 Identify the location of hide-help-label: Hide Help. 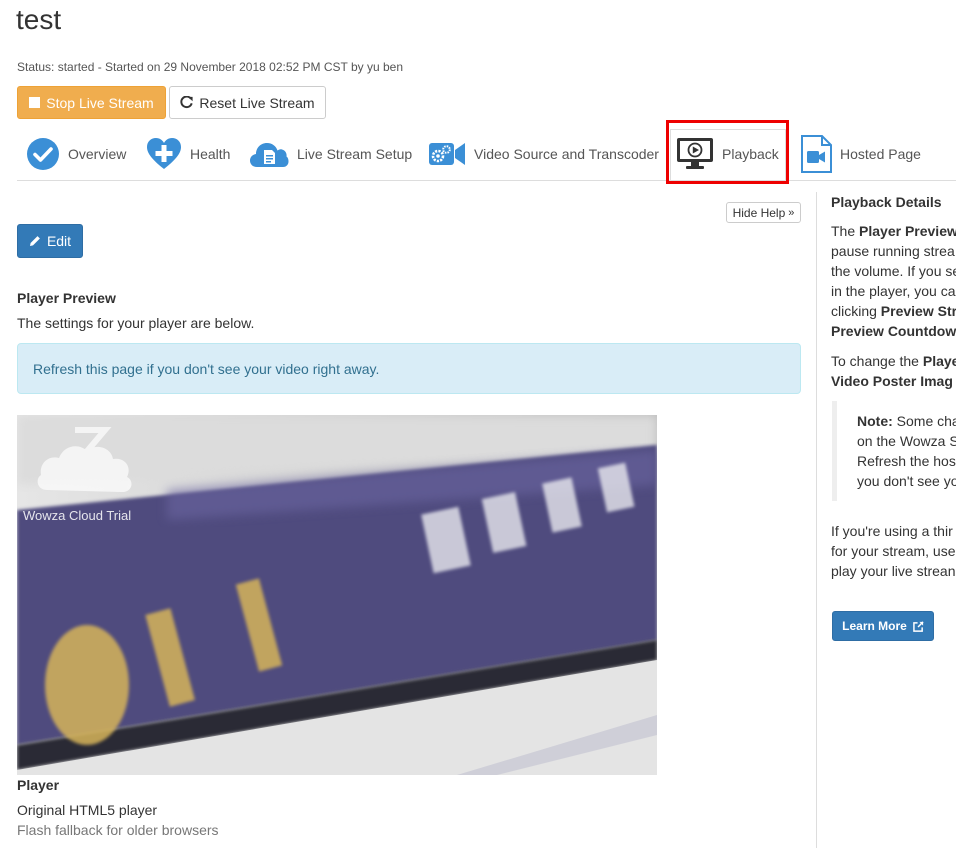
(759, 212).